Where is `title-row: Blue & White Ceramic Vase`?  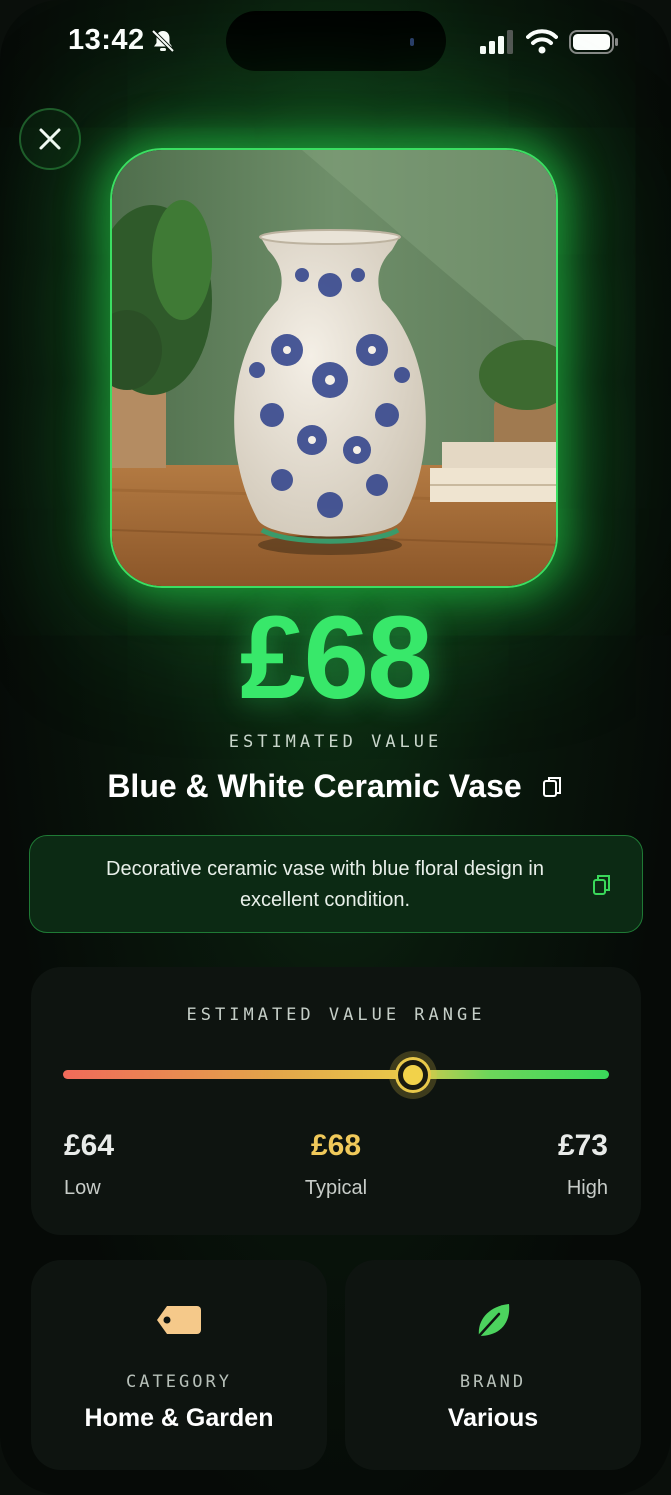 title-row: Blue & White Ceramic Vase is located at coordinates (335, 786).